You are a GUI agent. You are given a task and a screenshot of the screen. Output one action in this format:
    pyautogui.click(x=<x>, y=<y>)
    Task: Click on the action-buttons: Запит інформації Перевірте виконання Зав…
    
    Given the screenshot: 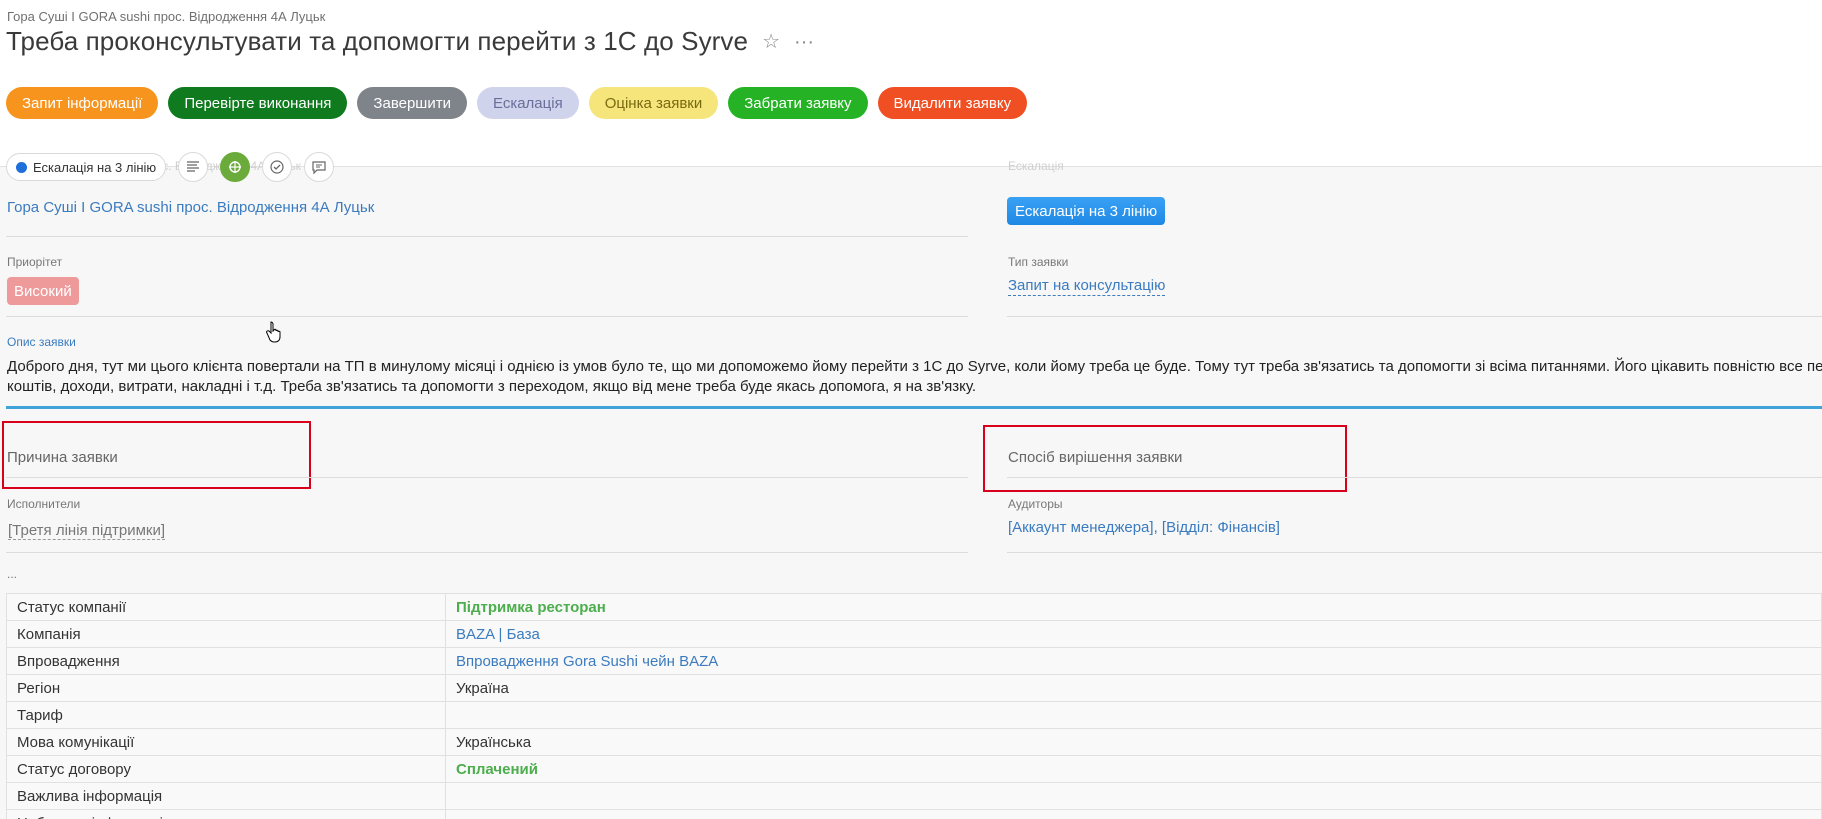 What is the action you would take?
    pyautogui.click(x=517, y=103)
    